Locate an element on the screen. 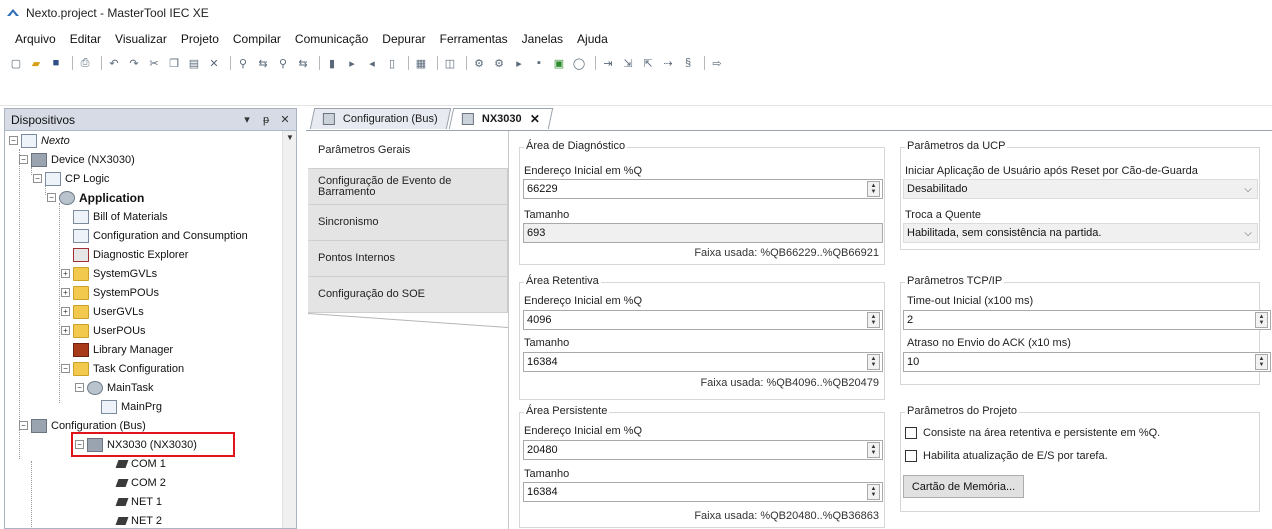 Image resolution: width=1272 pixels, height=529 pixels. step-into-icon: ⇲ is located at coordinates (628, 63).